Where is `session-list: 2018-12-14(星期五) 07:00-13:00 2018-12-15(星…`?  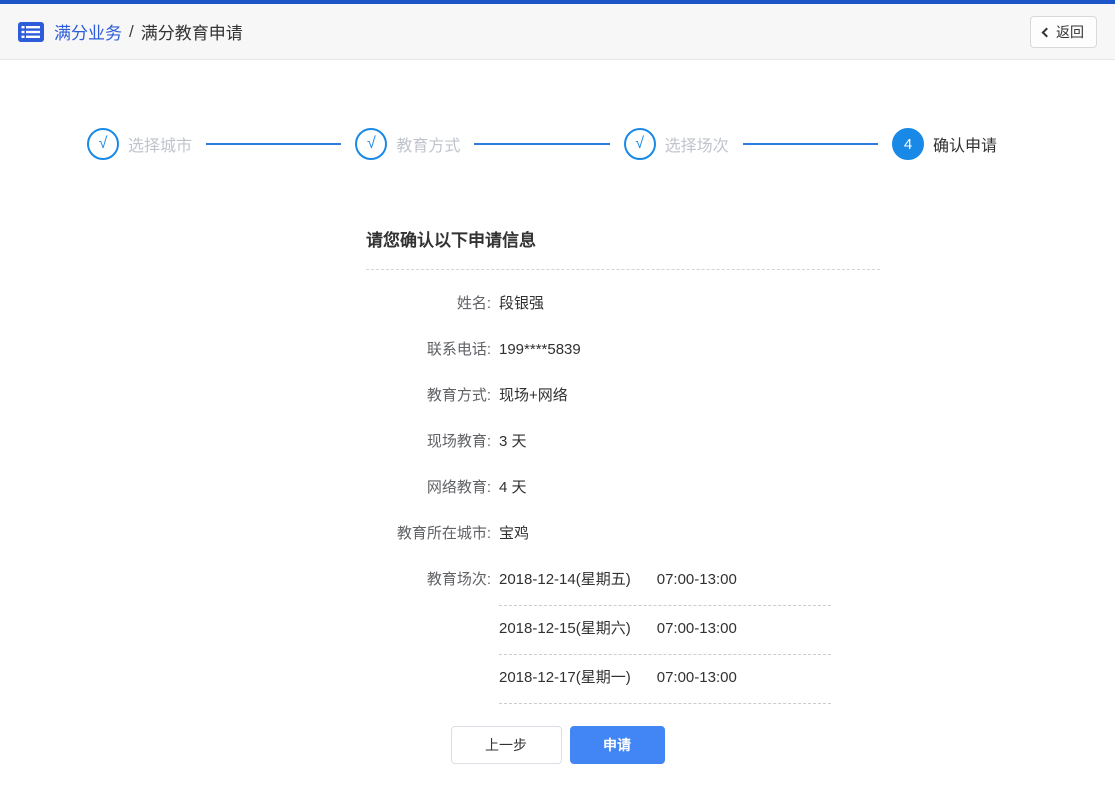 session-list: 2018-12-14(星期五) 07:00-13:00 2018-12-15(星… is located at coordinates (665, 636).